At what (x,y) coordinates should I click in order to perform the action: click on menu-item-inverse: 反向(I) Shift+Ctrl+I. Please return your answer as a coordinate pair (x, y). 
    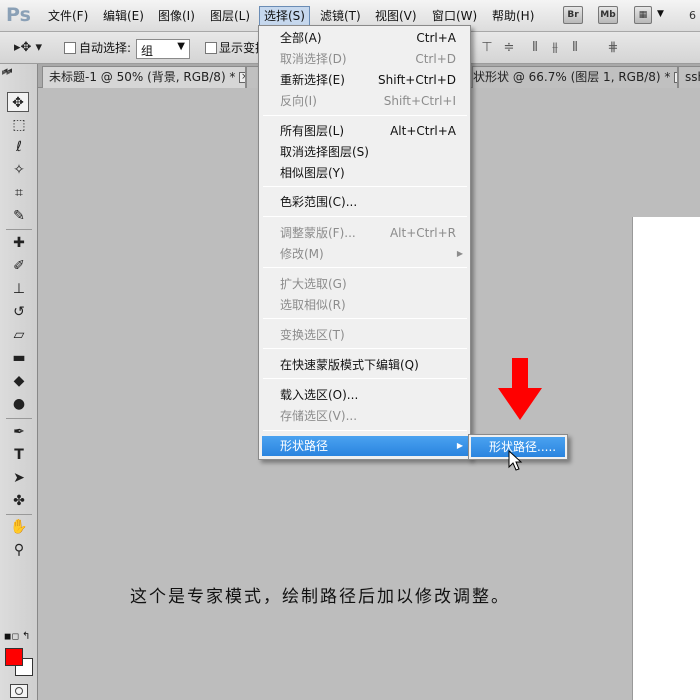
    Looking at the image, I should click on (365, 101).